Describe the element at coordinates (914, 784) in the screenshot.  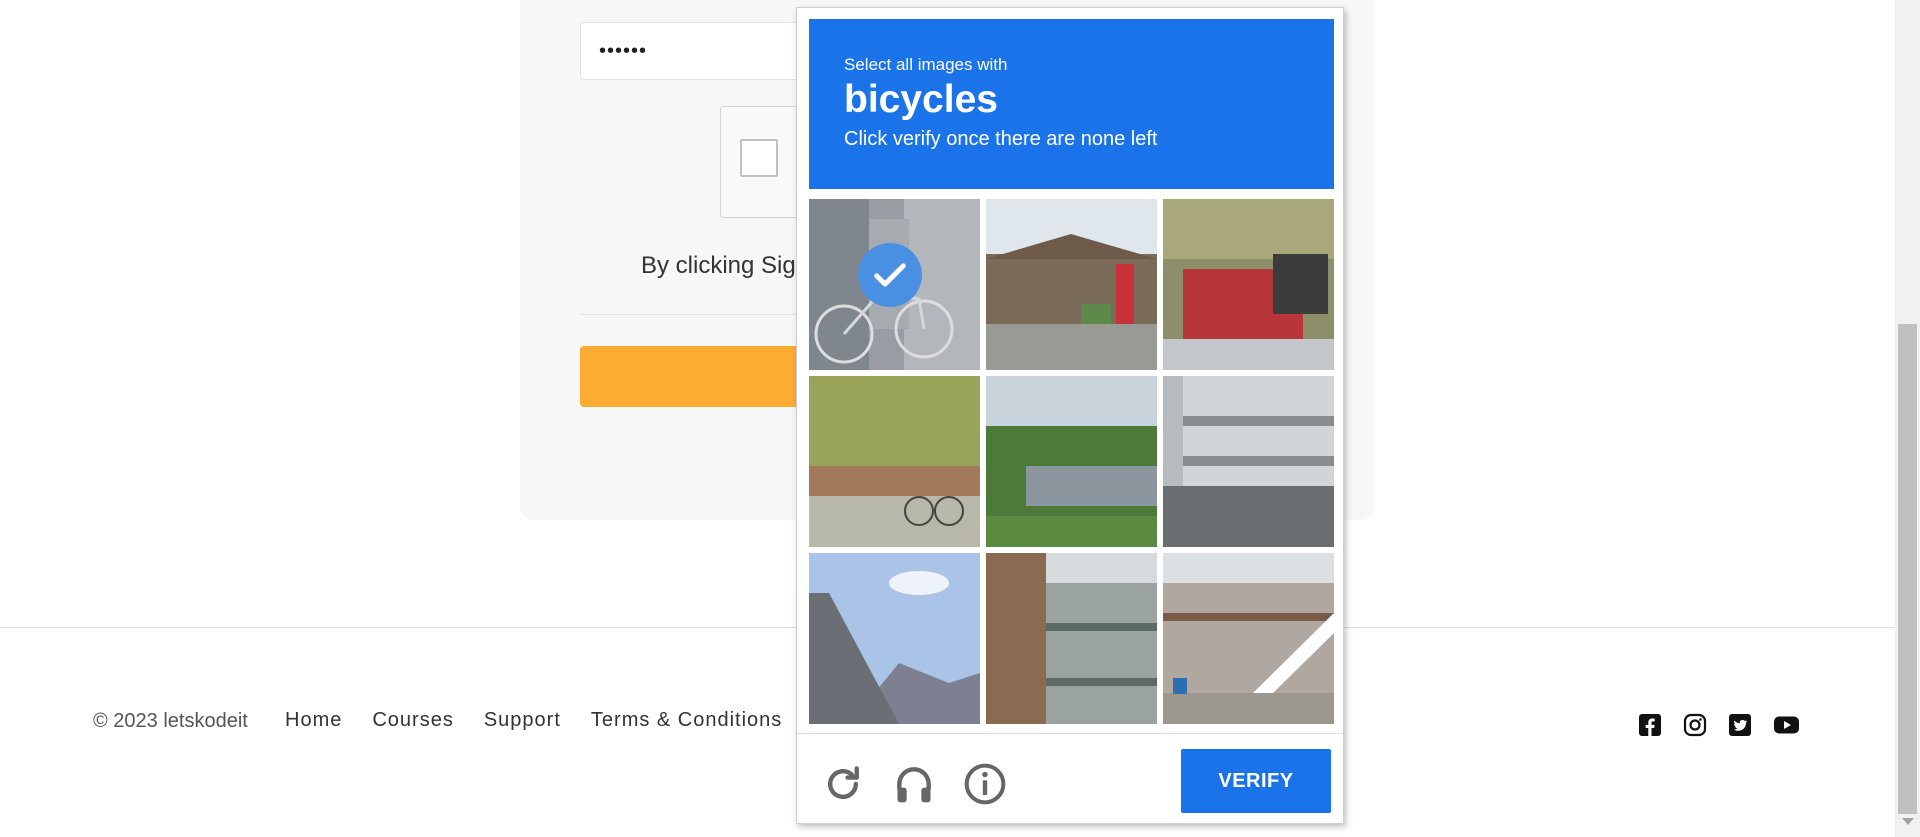
I see `headphones-icon` at that location.